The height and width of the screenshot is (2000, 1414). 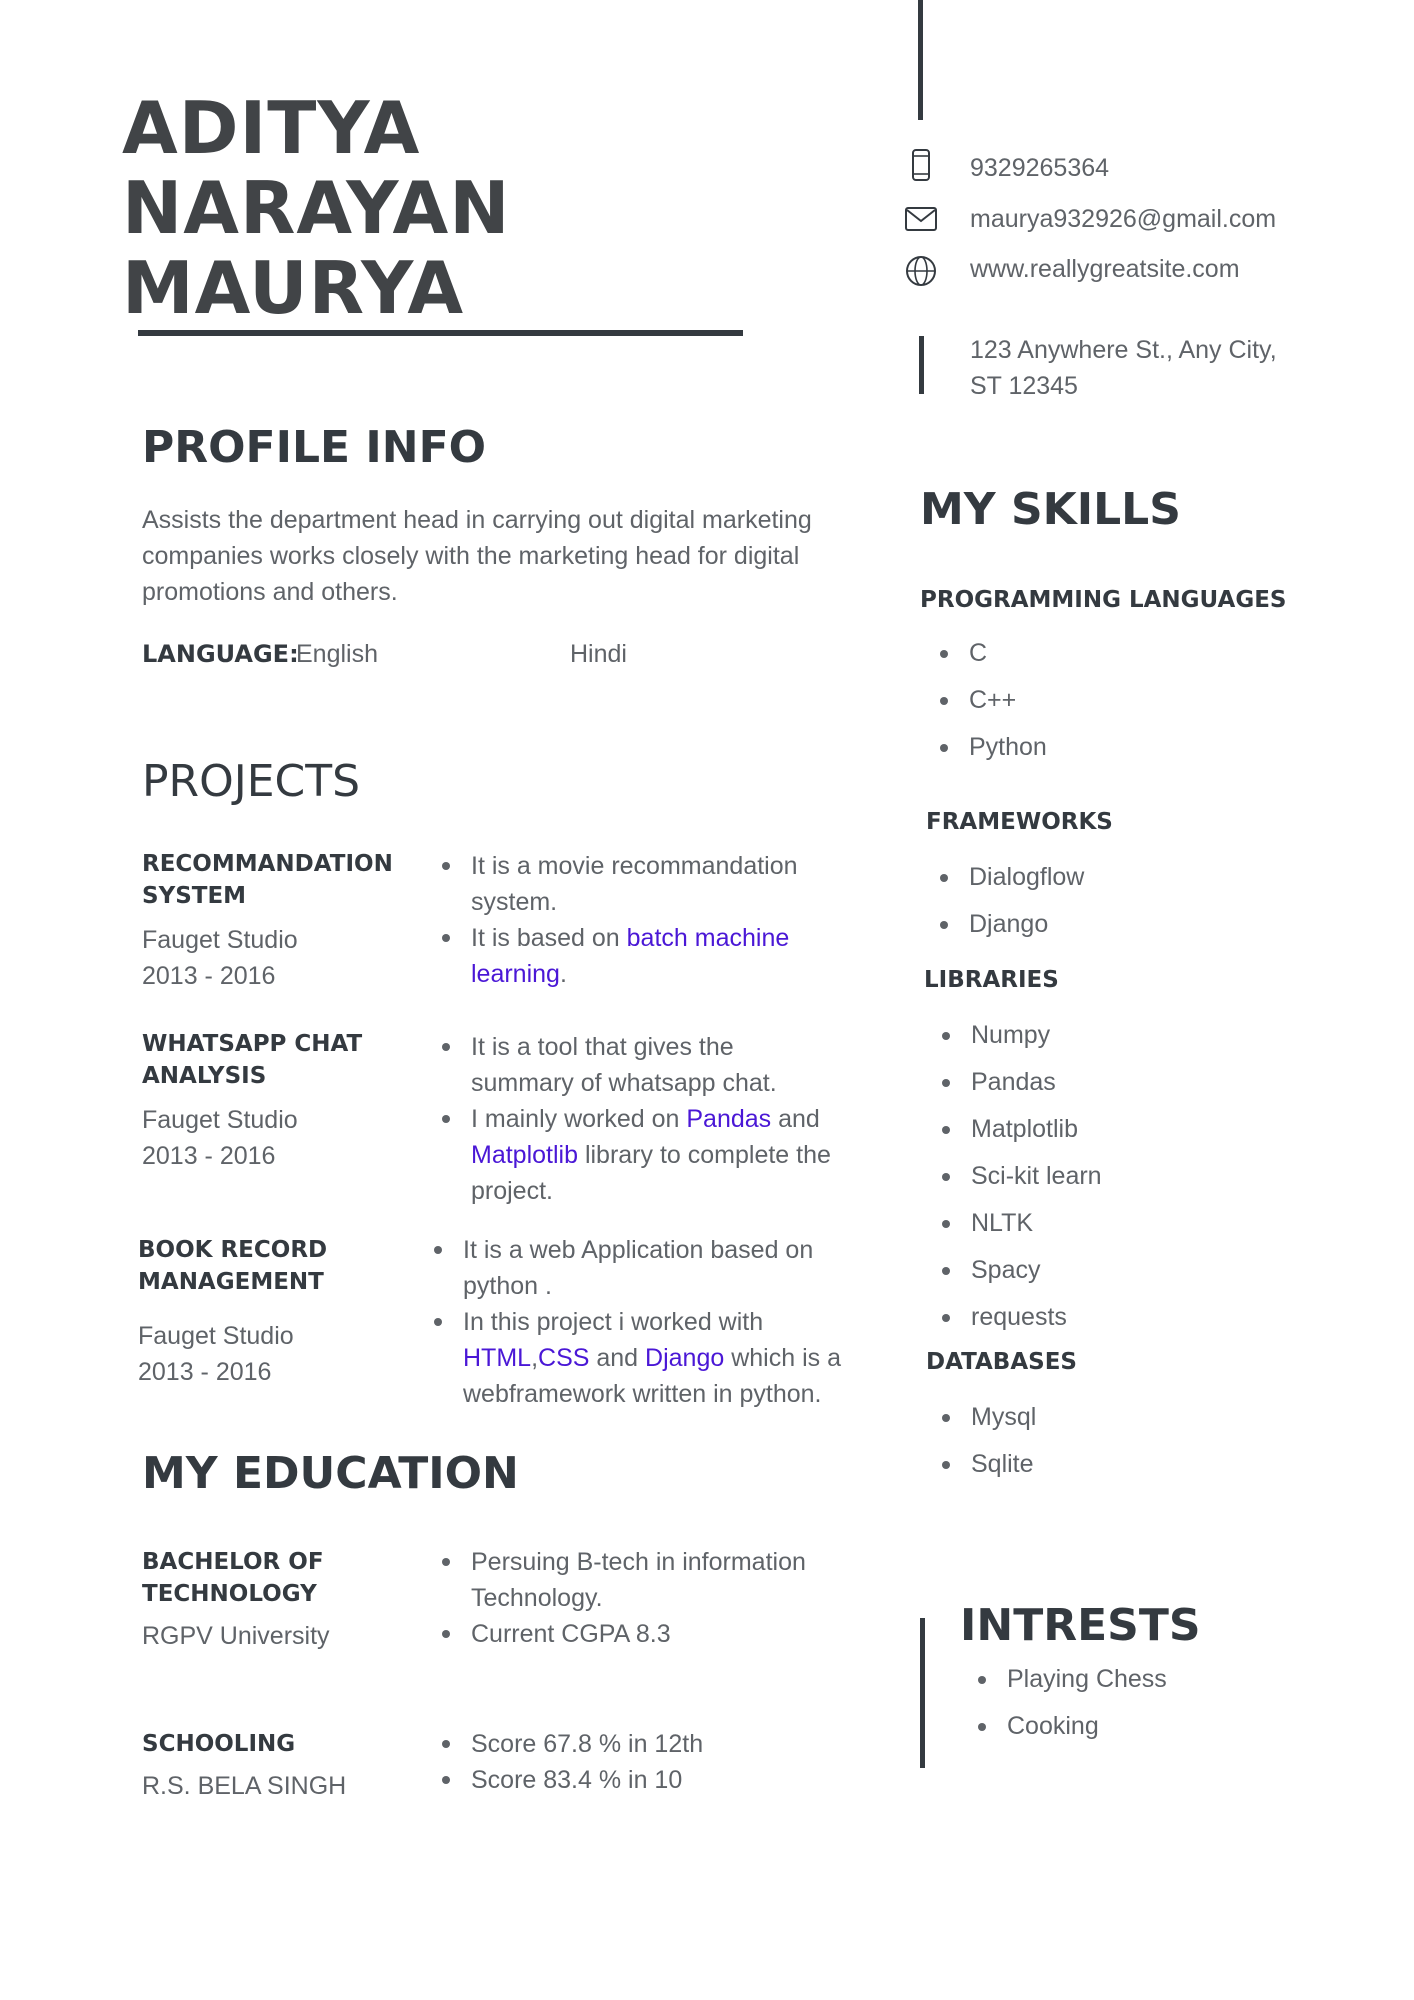 What do you see at coordinates (440, 333) in the screenshot?
I see `name-underline` at bounding box center [440, 333].